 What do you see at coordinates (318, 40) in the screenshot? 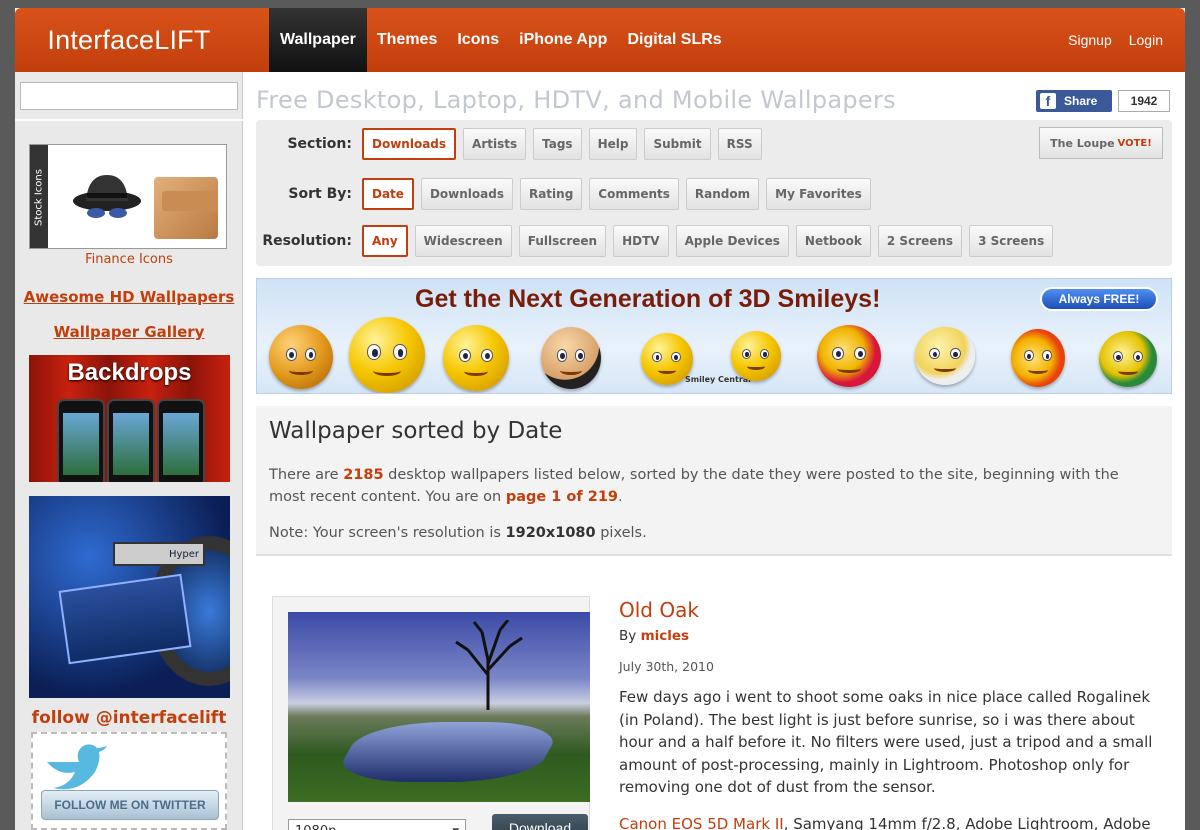
I see `nav-wallpaper: Wallpaper` at bounding box center [318, 40].